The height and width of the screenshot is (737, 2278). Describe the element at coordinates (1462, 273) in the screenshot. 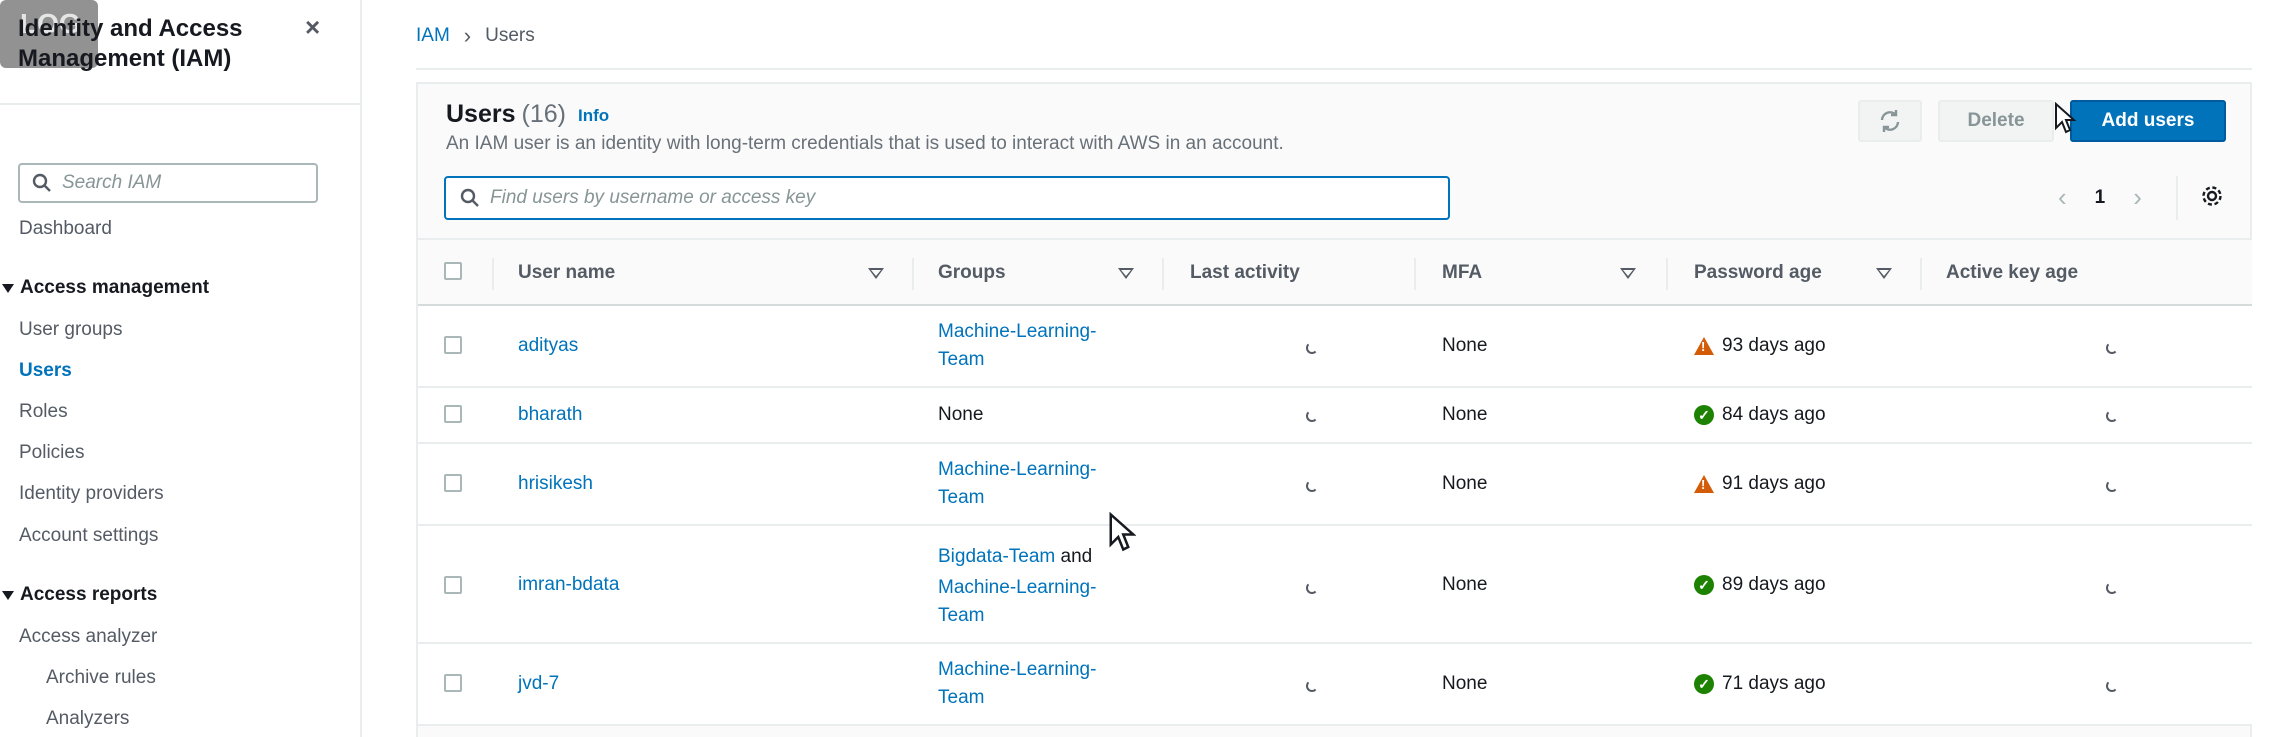

I see `column-header-mfa: MFA` at that location.